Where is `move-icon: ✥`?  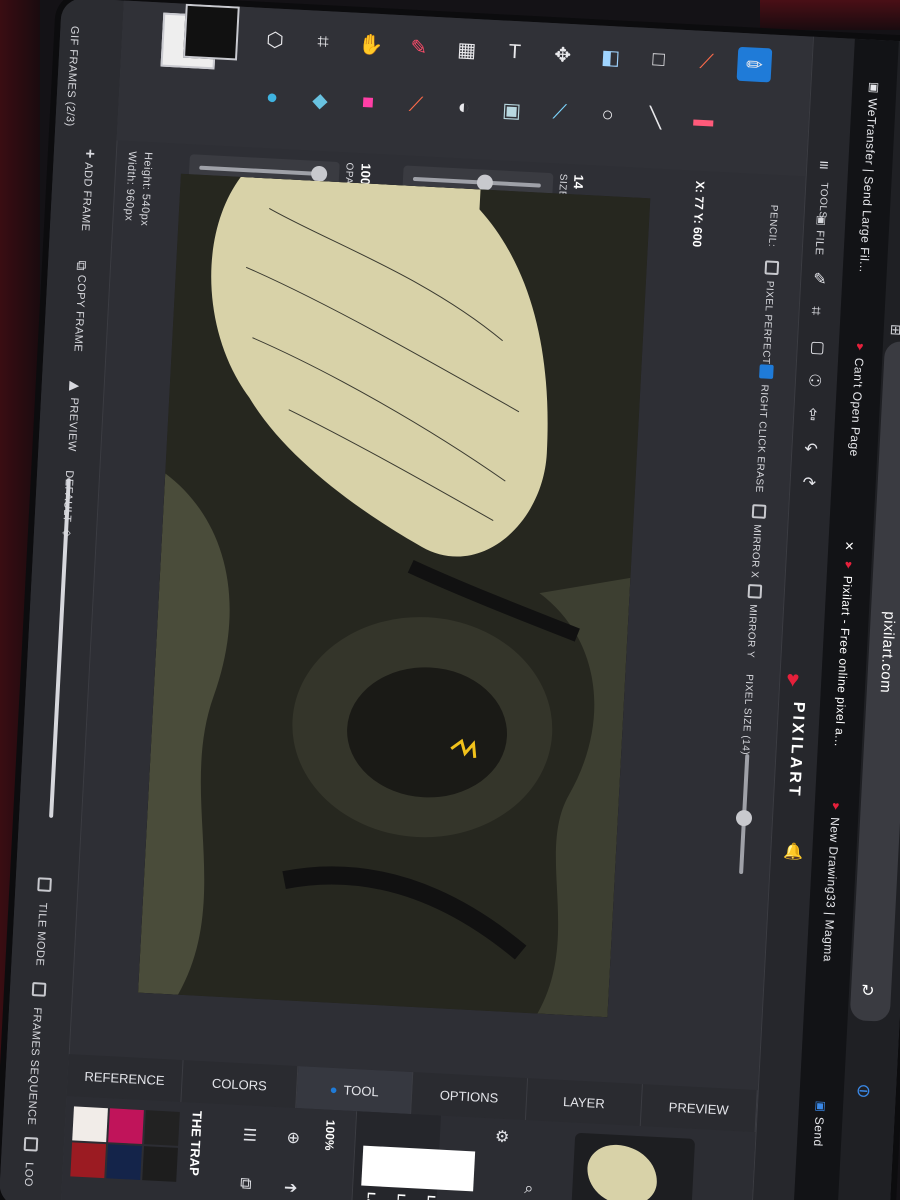
move-icon: ✥ is located at coordinates (563, 55).